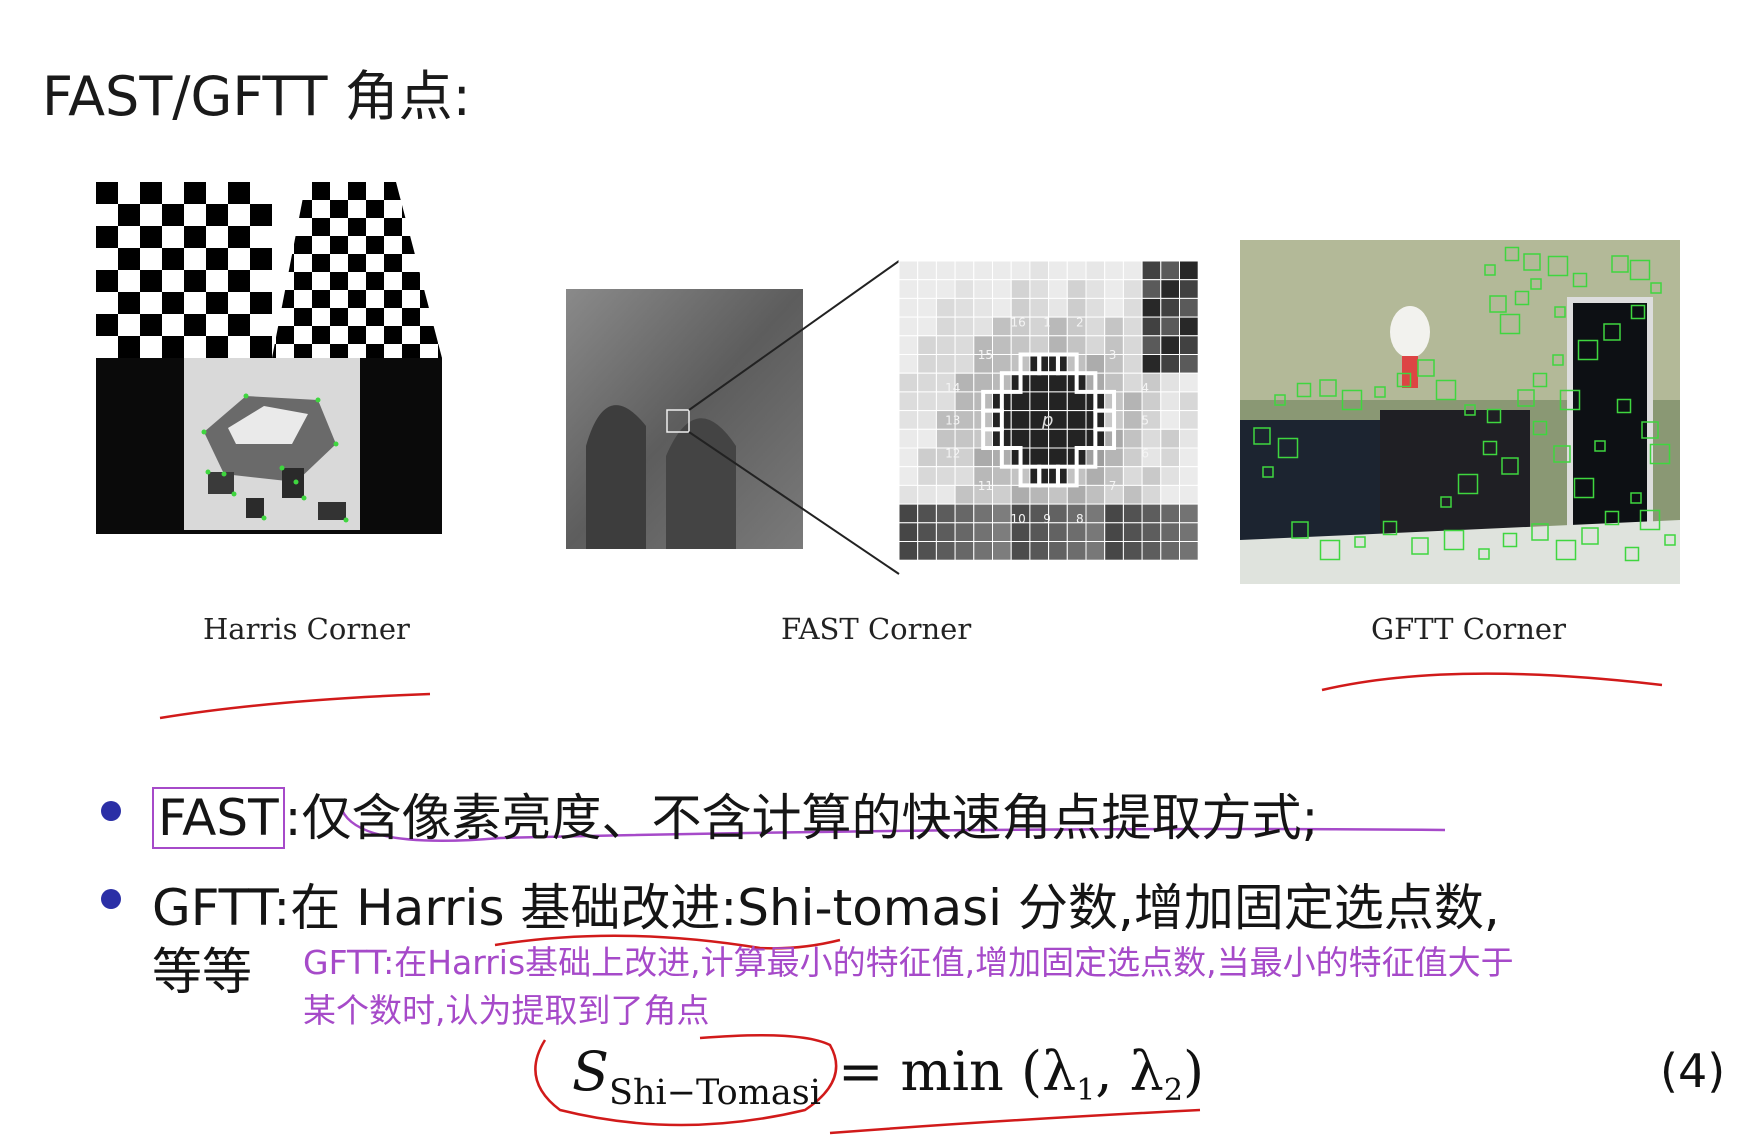 The image size is (1755, 1141). Describe the element at coordinates (1015, 1121) in the screenshot. I see `formula-underline` at that location.